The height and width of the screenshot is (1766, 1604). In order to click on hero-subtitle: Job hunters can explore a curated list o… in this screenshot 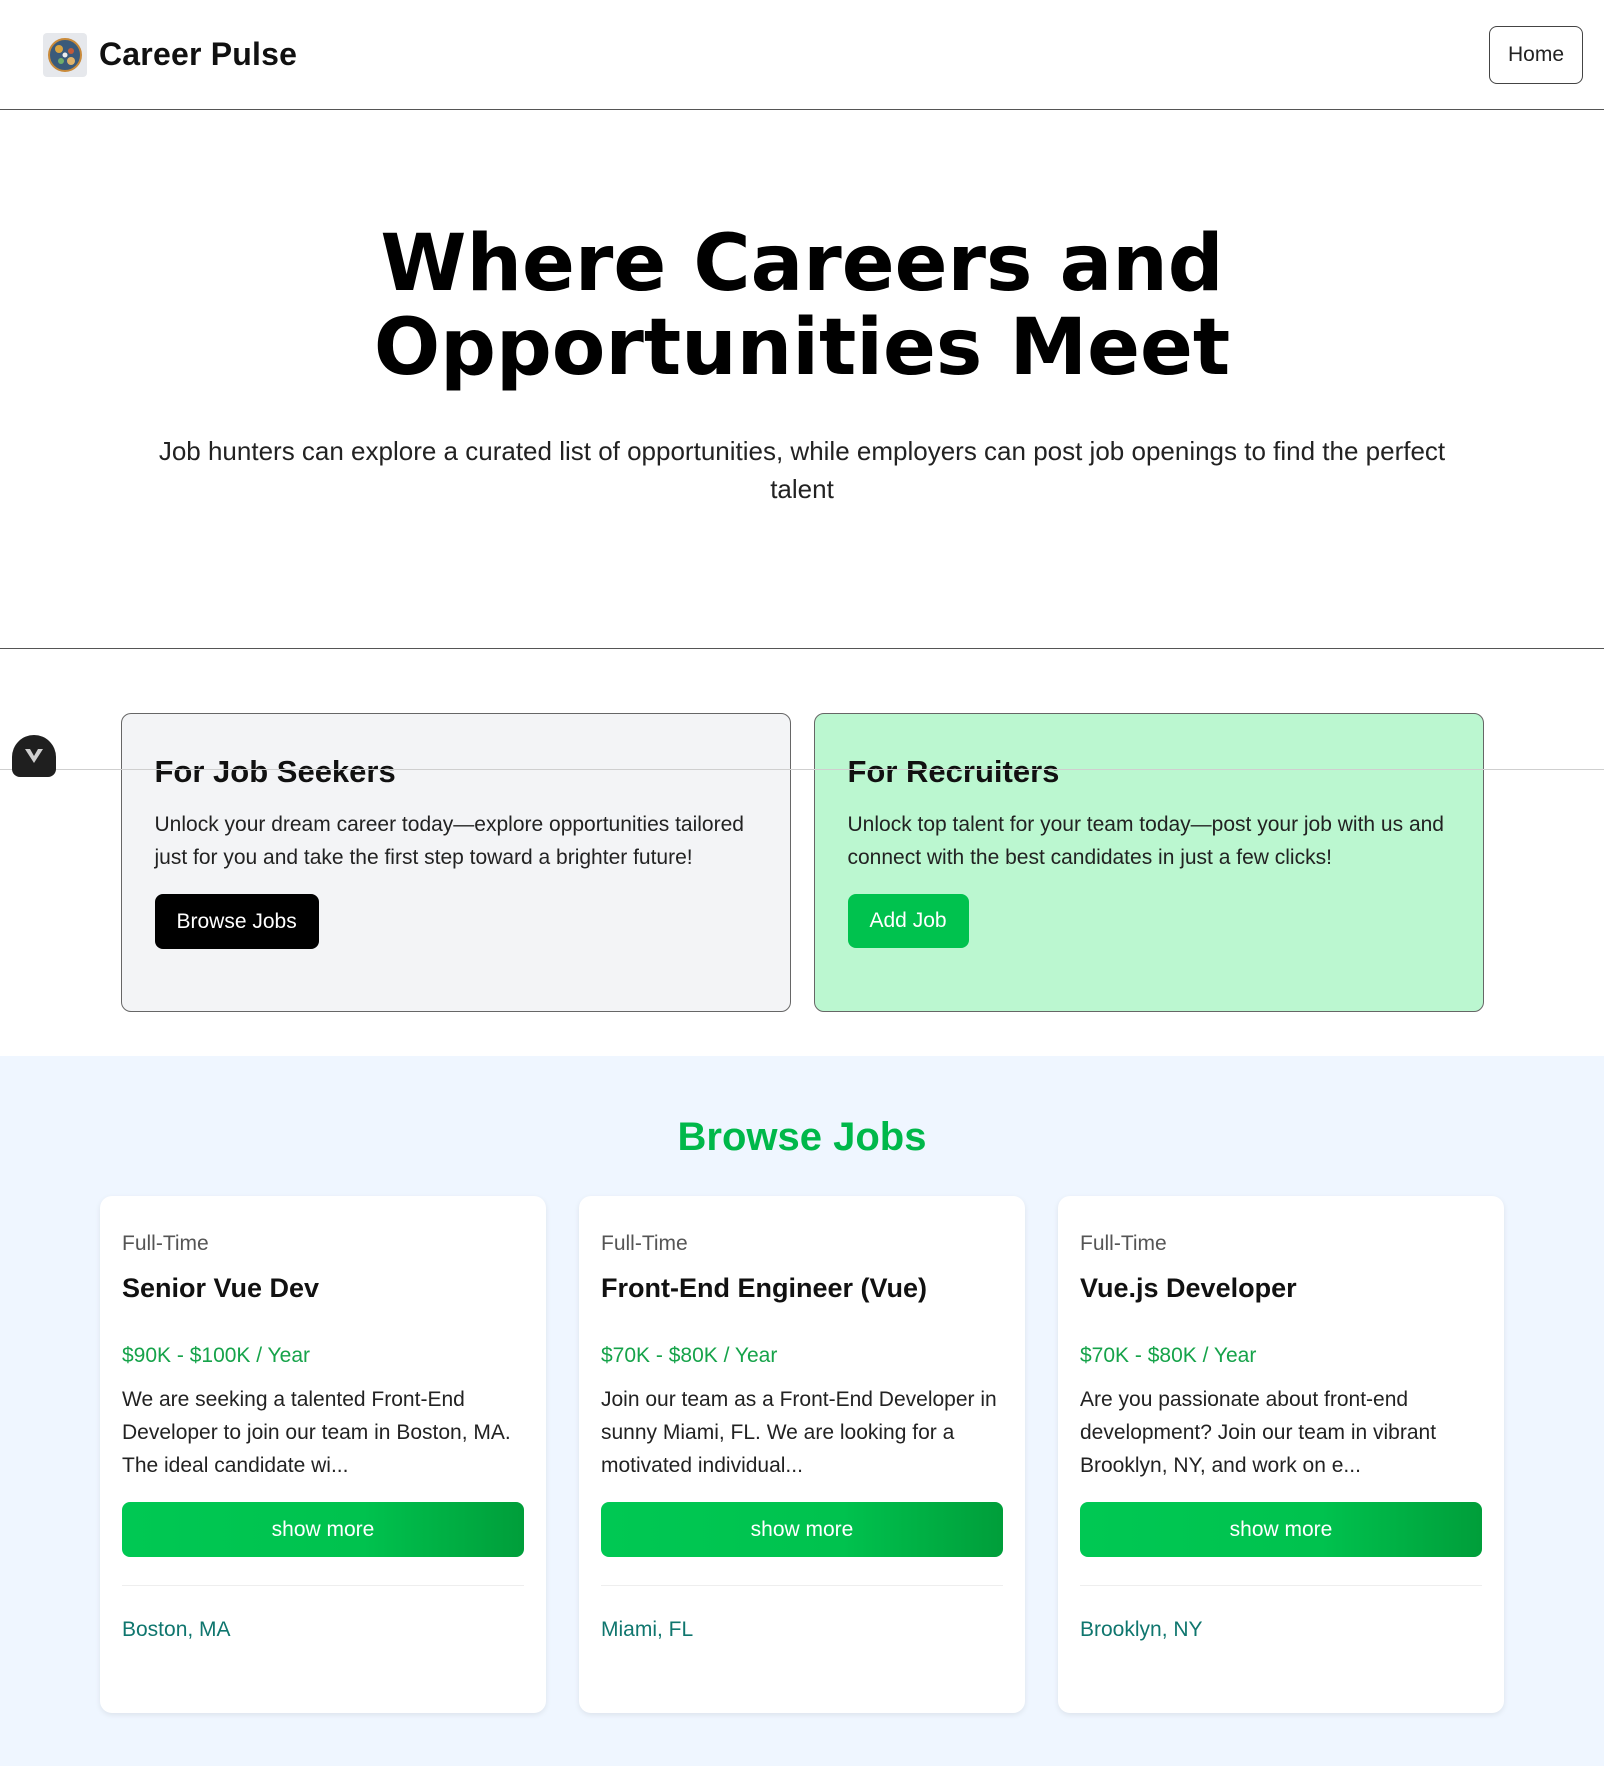, I will do `click(802, 470)`.